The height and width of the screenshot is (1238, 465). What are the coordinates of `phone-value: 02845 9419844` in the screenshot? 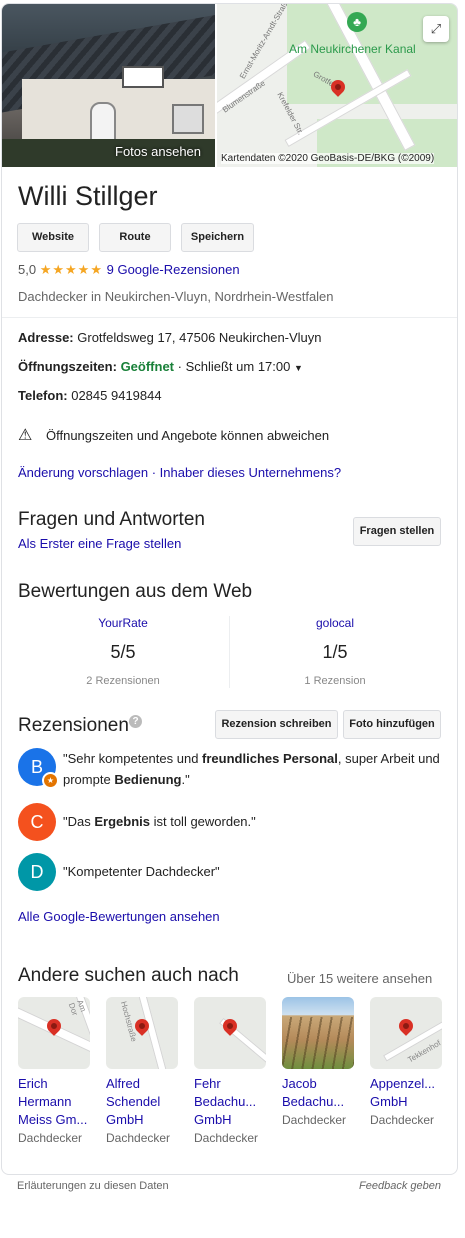 It's located at (116, 395).